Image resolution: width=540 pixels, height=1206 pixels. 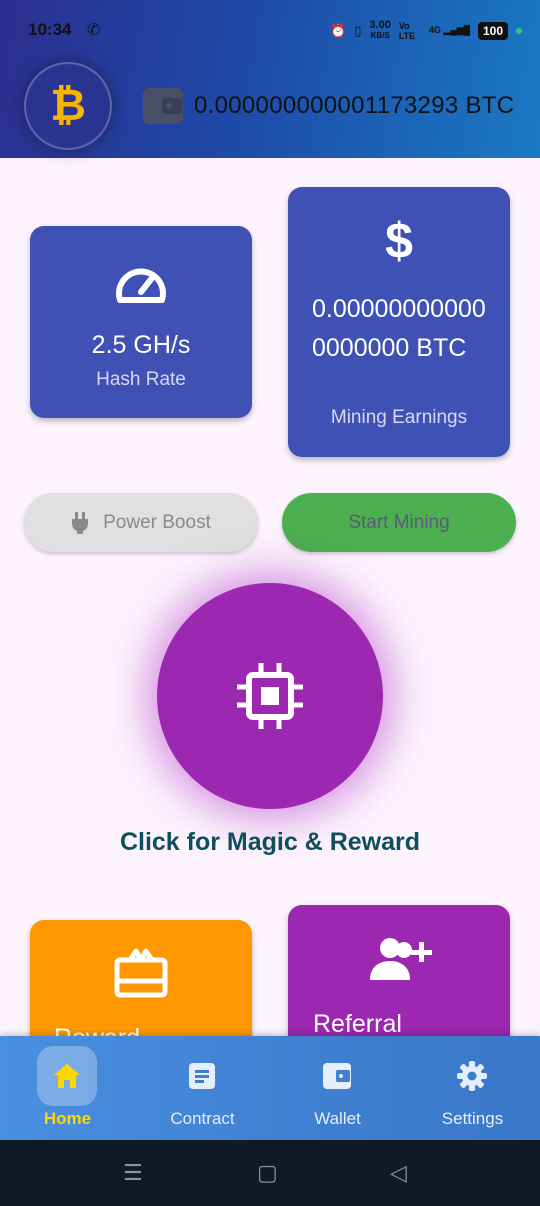 What do you see at coordinates (401, 959) in the screenshot?
I see `add-user-icon` at bounding box center [401, 959].